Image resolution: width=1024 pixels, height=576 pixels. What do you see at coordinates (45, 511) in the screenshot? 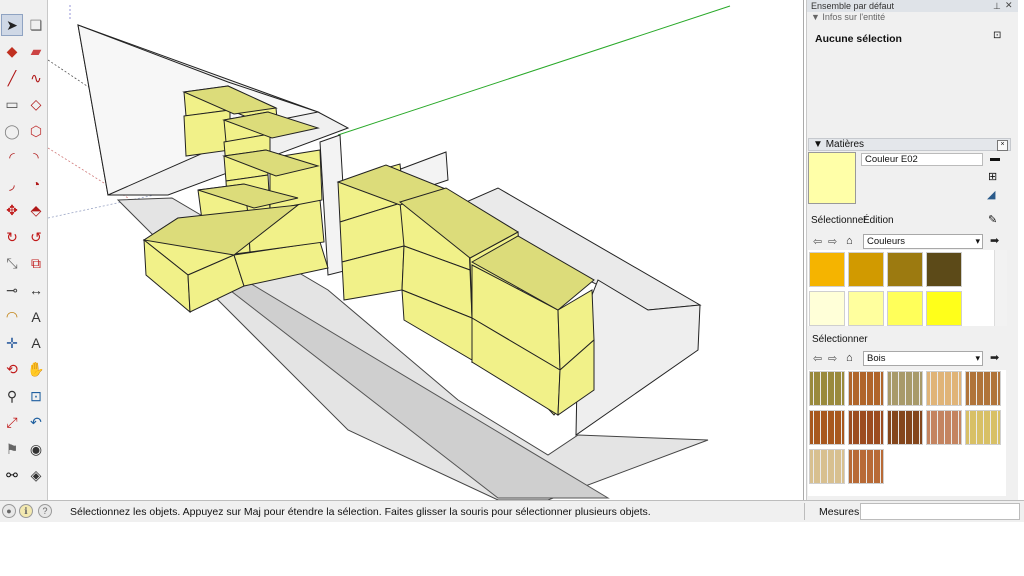
I see `help-icon: ?` at bounding box center [45, 511].